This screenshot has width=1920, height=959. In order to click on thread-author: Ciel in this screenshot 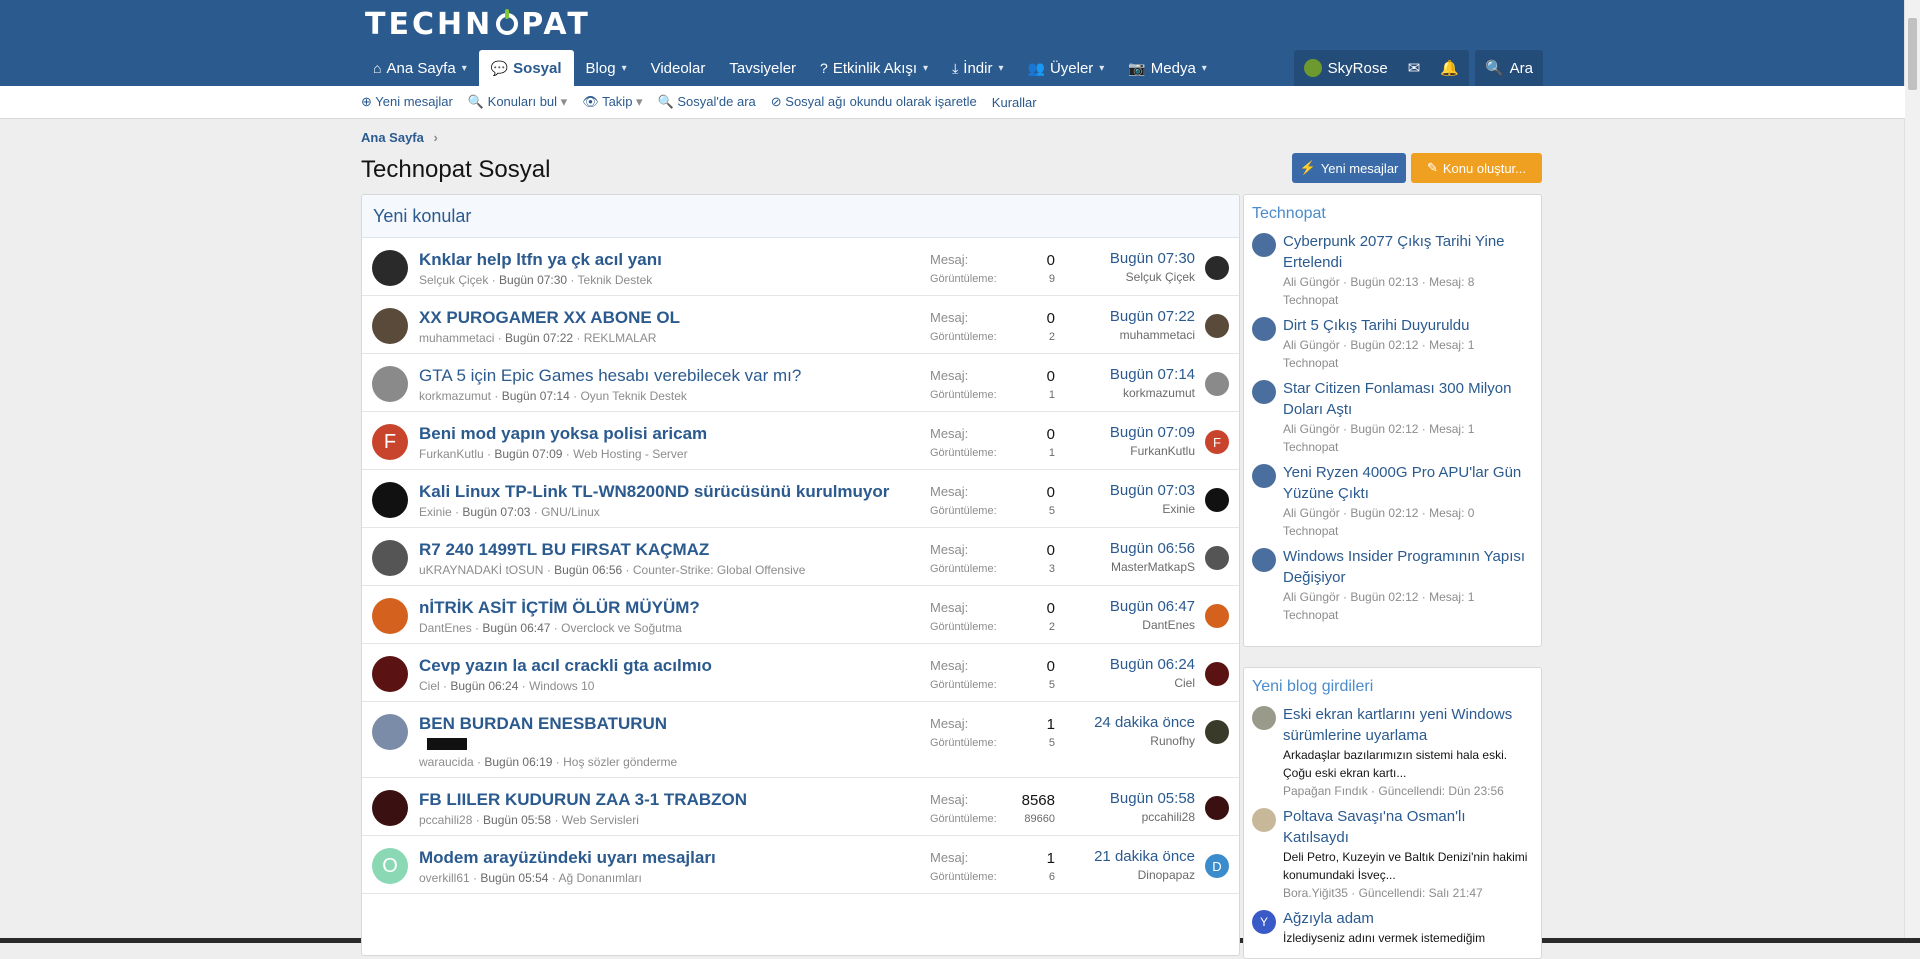, I will do `click(429, 686)`.